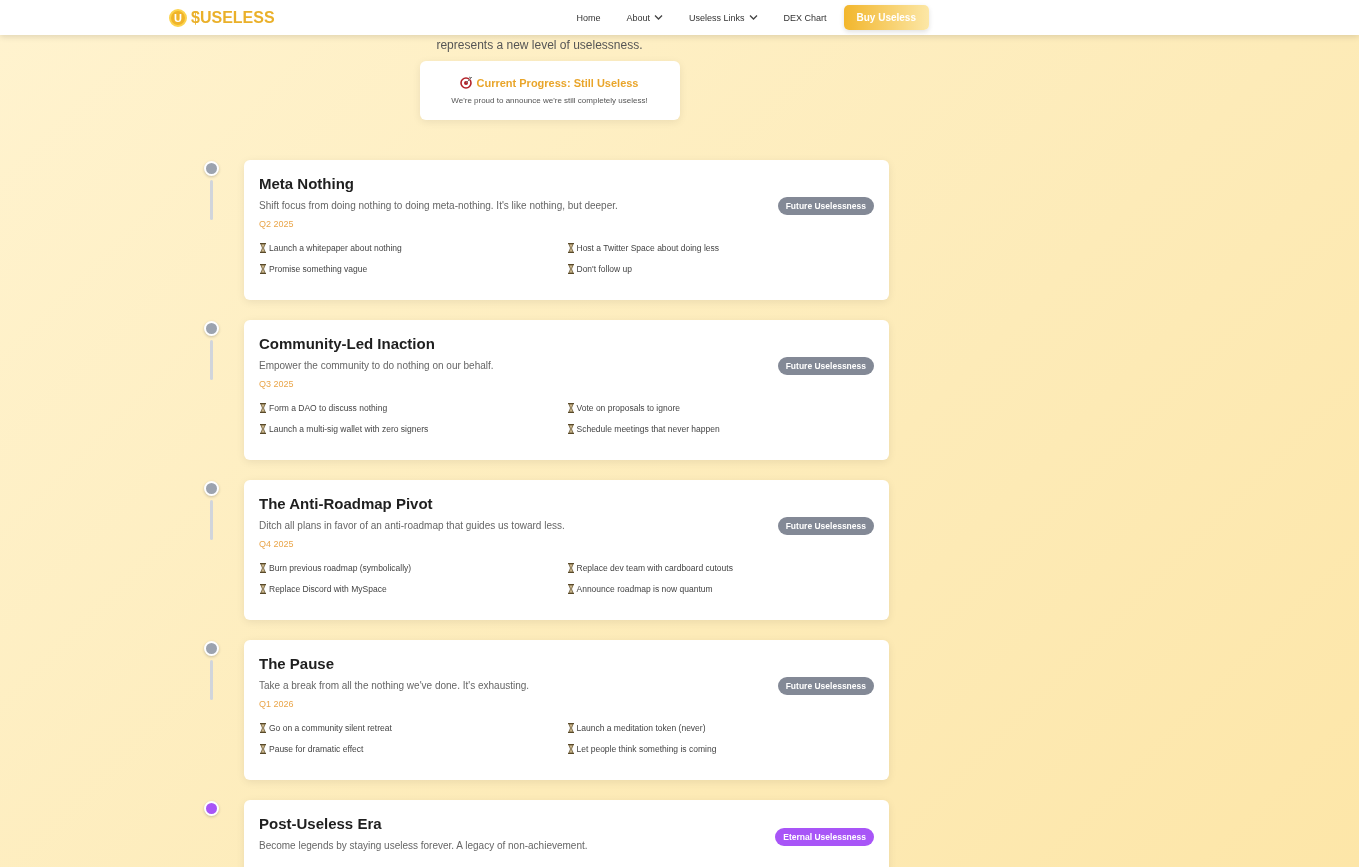 Image resolution: width=1359 pixels, height=867 pixels. I want to click on milestone-text: Vote on proposals to ignore, so click(628, 408).